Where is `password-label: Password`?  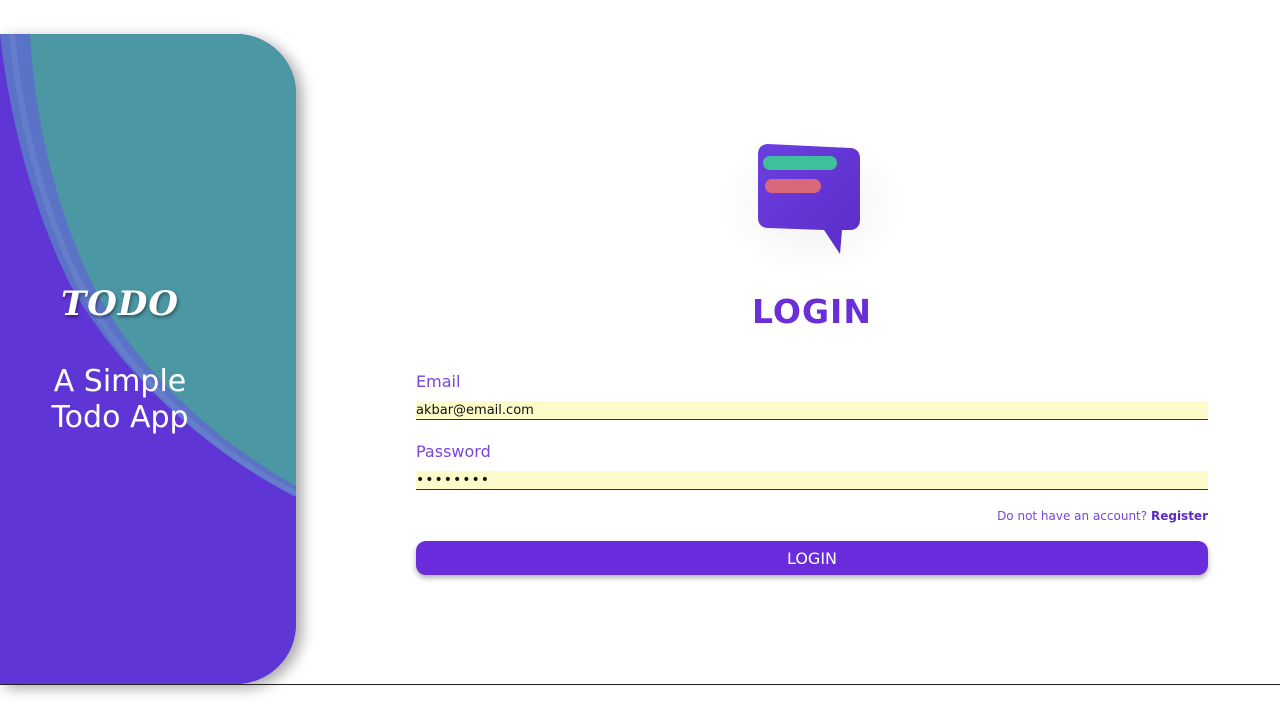
password-label: Password is located at coordinates (453, 451).